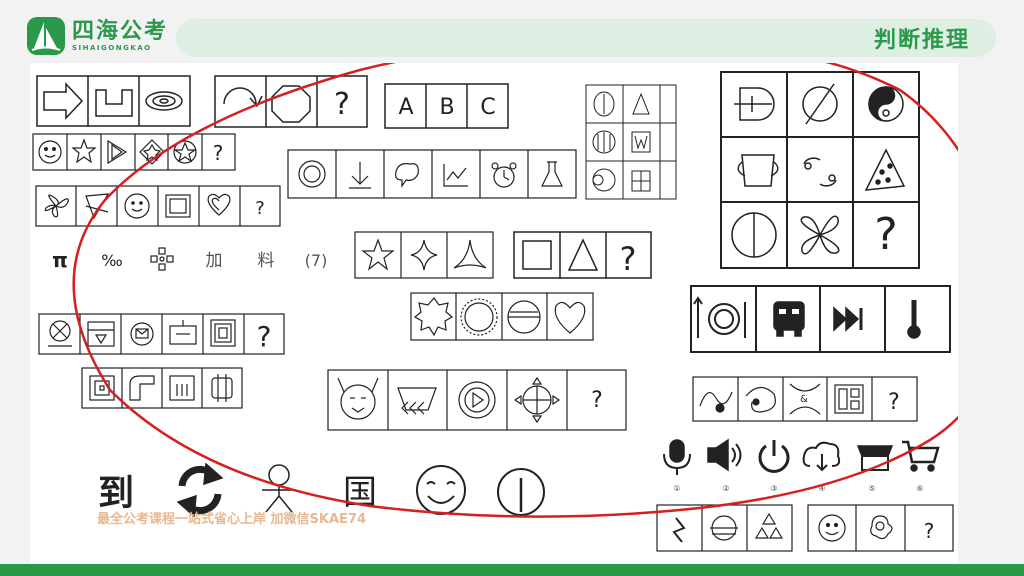  Describe the element at coordinates (805, 528) in the screenshot. I see `panel-bottom-right` at that location.